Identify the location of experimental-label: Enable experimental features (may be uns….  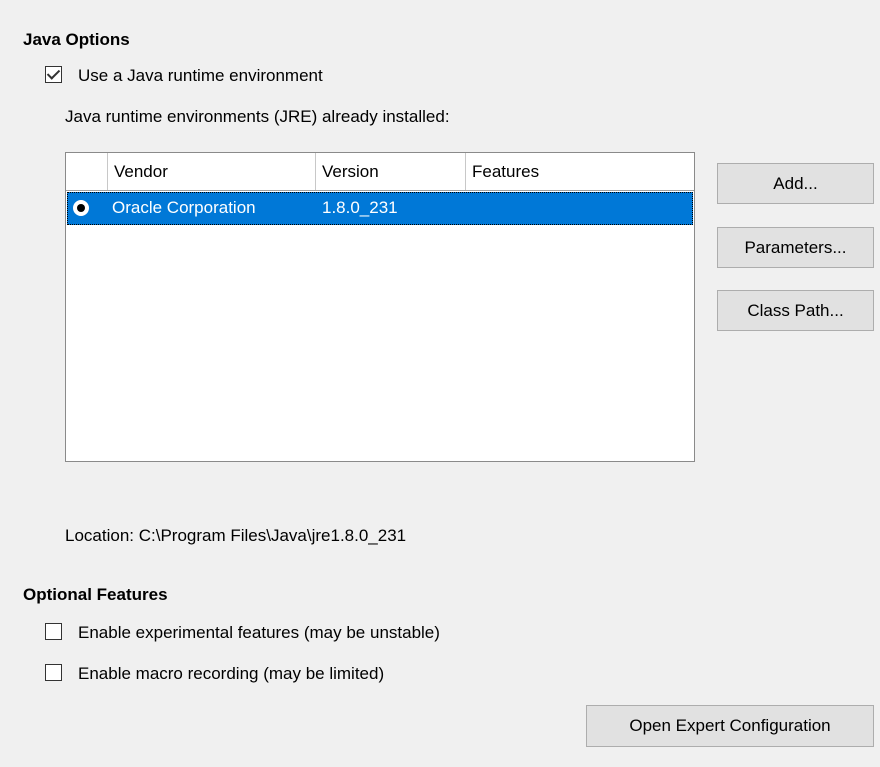
(259, 633).